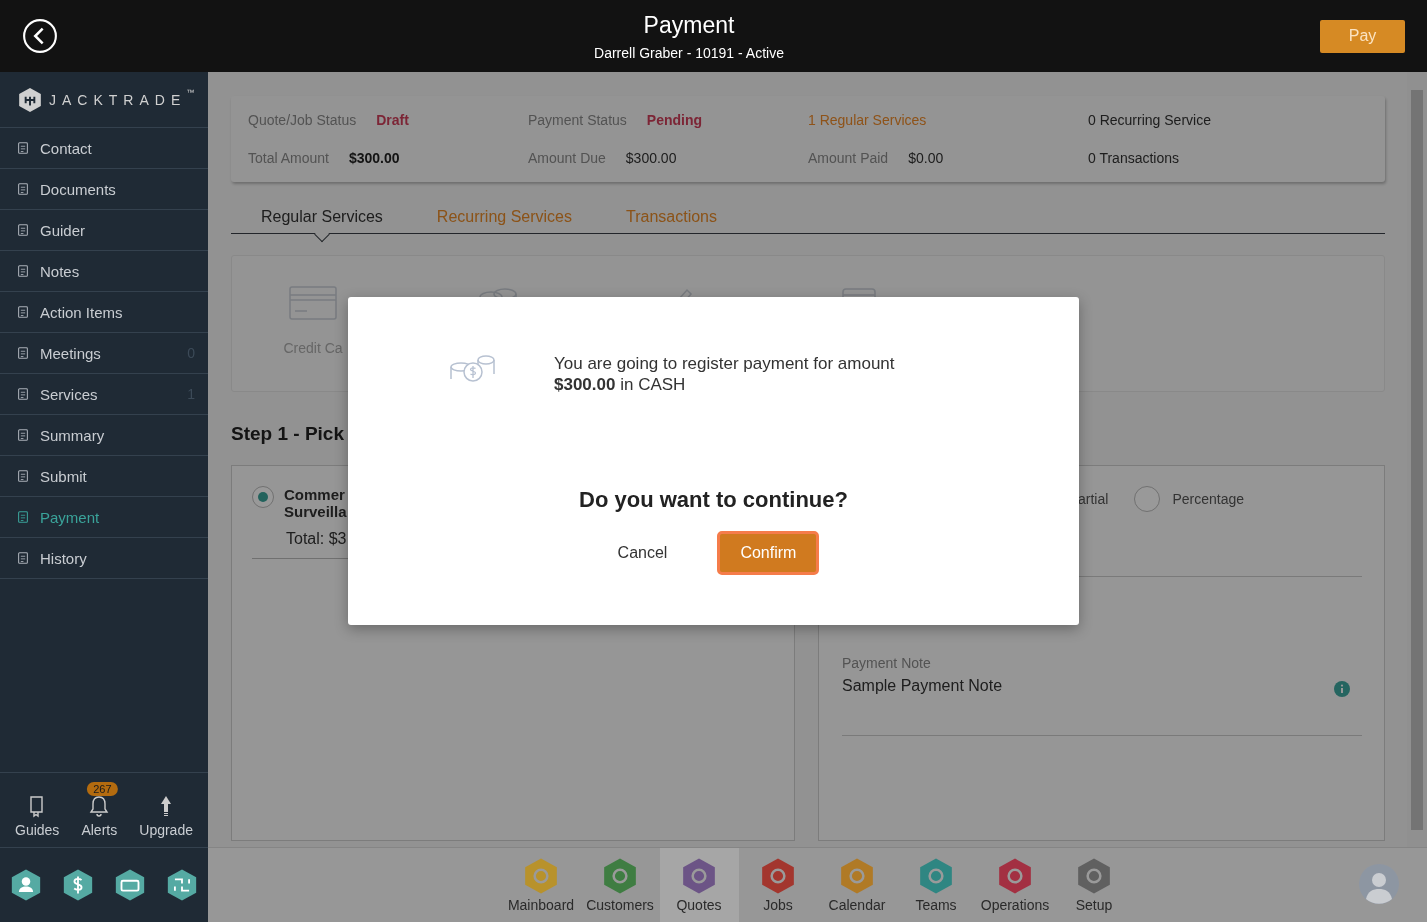 The width and height of the screenshot is (1427, 922). What do you see at coordinates (102, 789) in the screenshot?
I see `alert-count-badge: 267` at bounding box center [102, 789].